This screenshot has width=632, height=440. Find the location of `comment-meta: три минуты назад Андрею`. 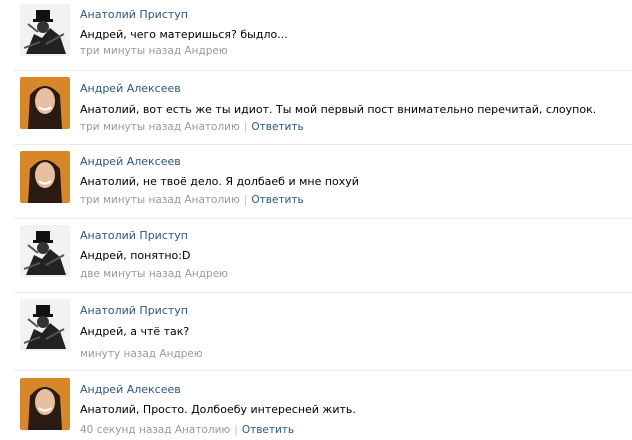

comment-meta: три минуты назад Андрею is located at coordinates (154, 51).